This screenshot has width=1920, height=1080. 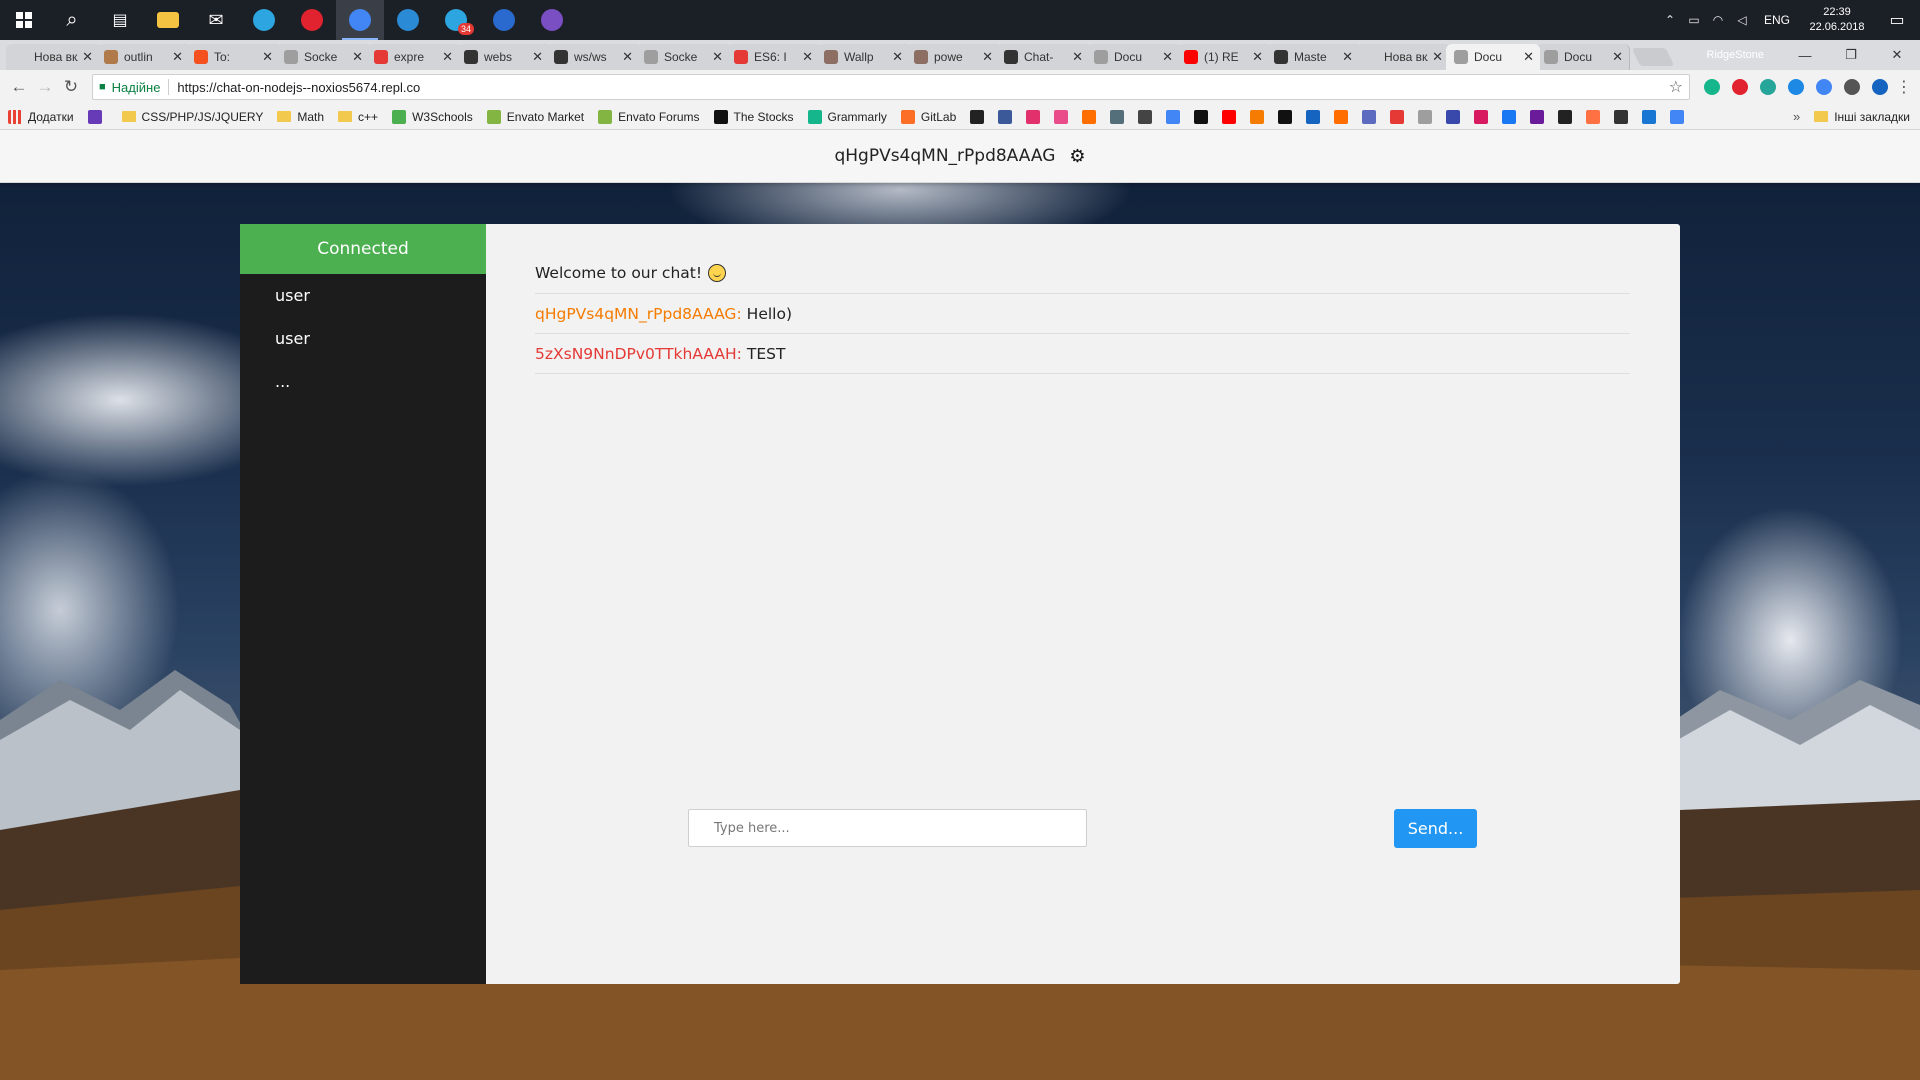 I want to click on browser-tab: Chat- ✕, so click(x=1043, y=57).